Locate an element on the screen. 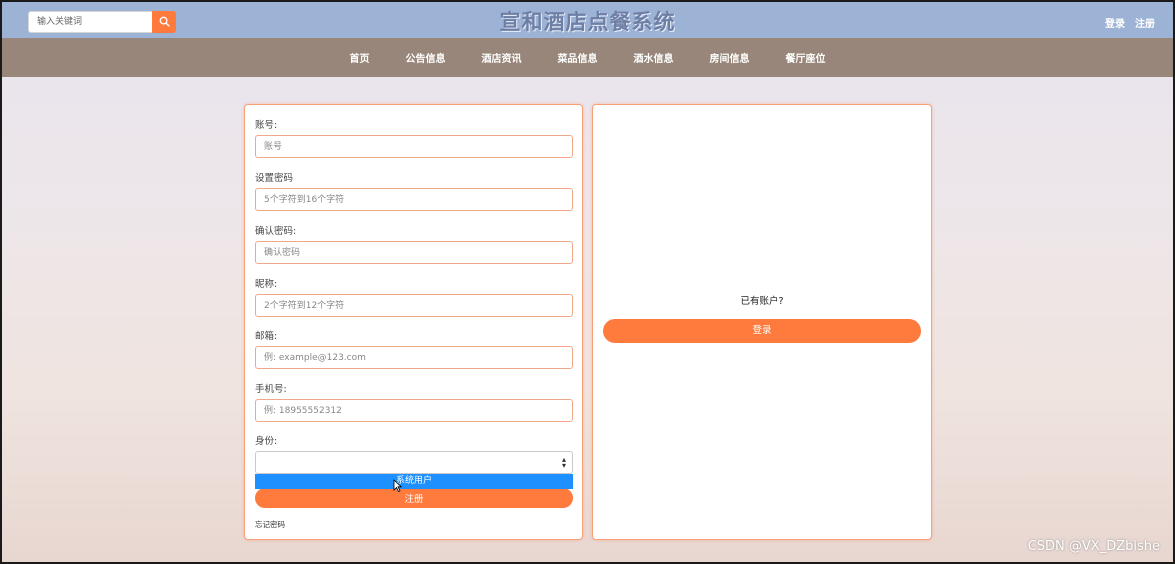 The width and height of the screenshot is (1175, 564). select-arrows-icon: ▴ ▾ is located at coordinates (563, 462).